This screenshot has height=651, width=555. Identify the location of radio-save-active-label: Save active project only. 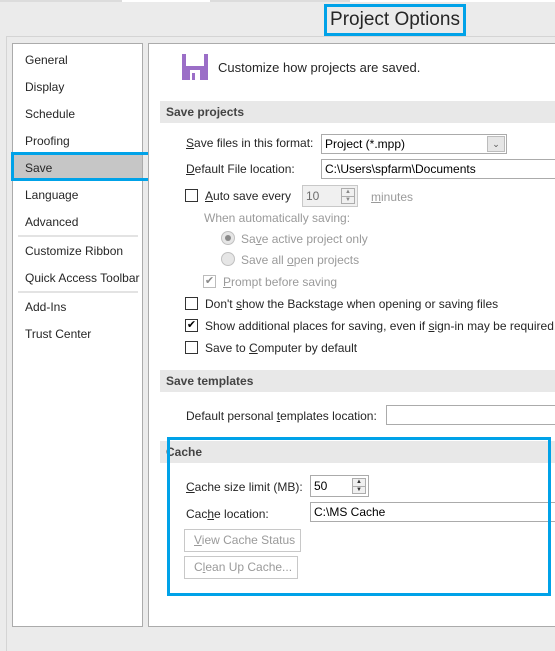
(304, 239).